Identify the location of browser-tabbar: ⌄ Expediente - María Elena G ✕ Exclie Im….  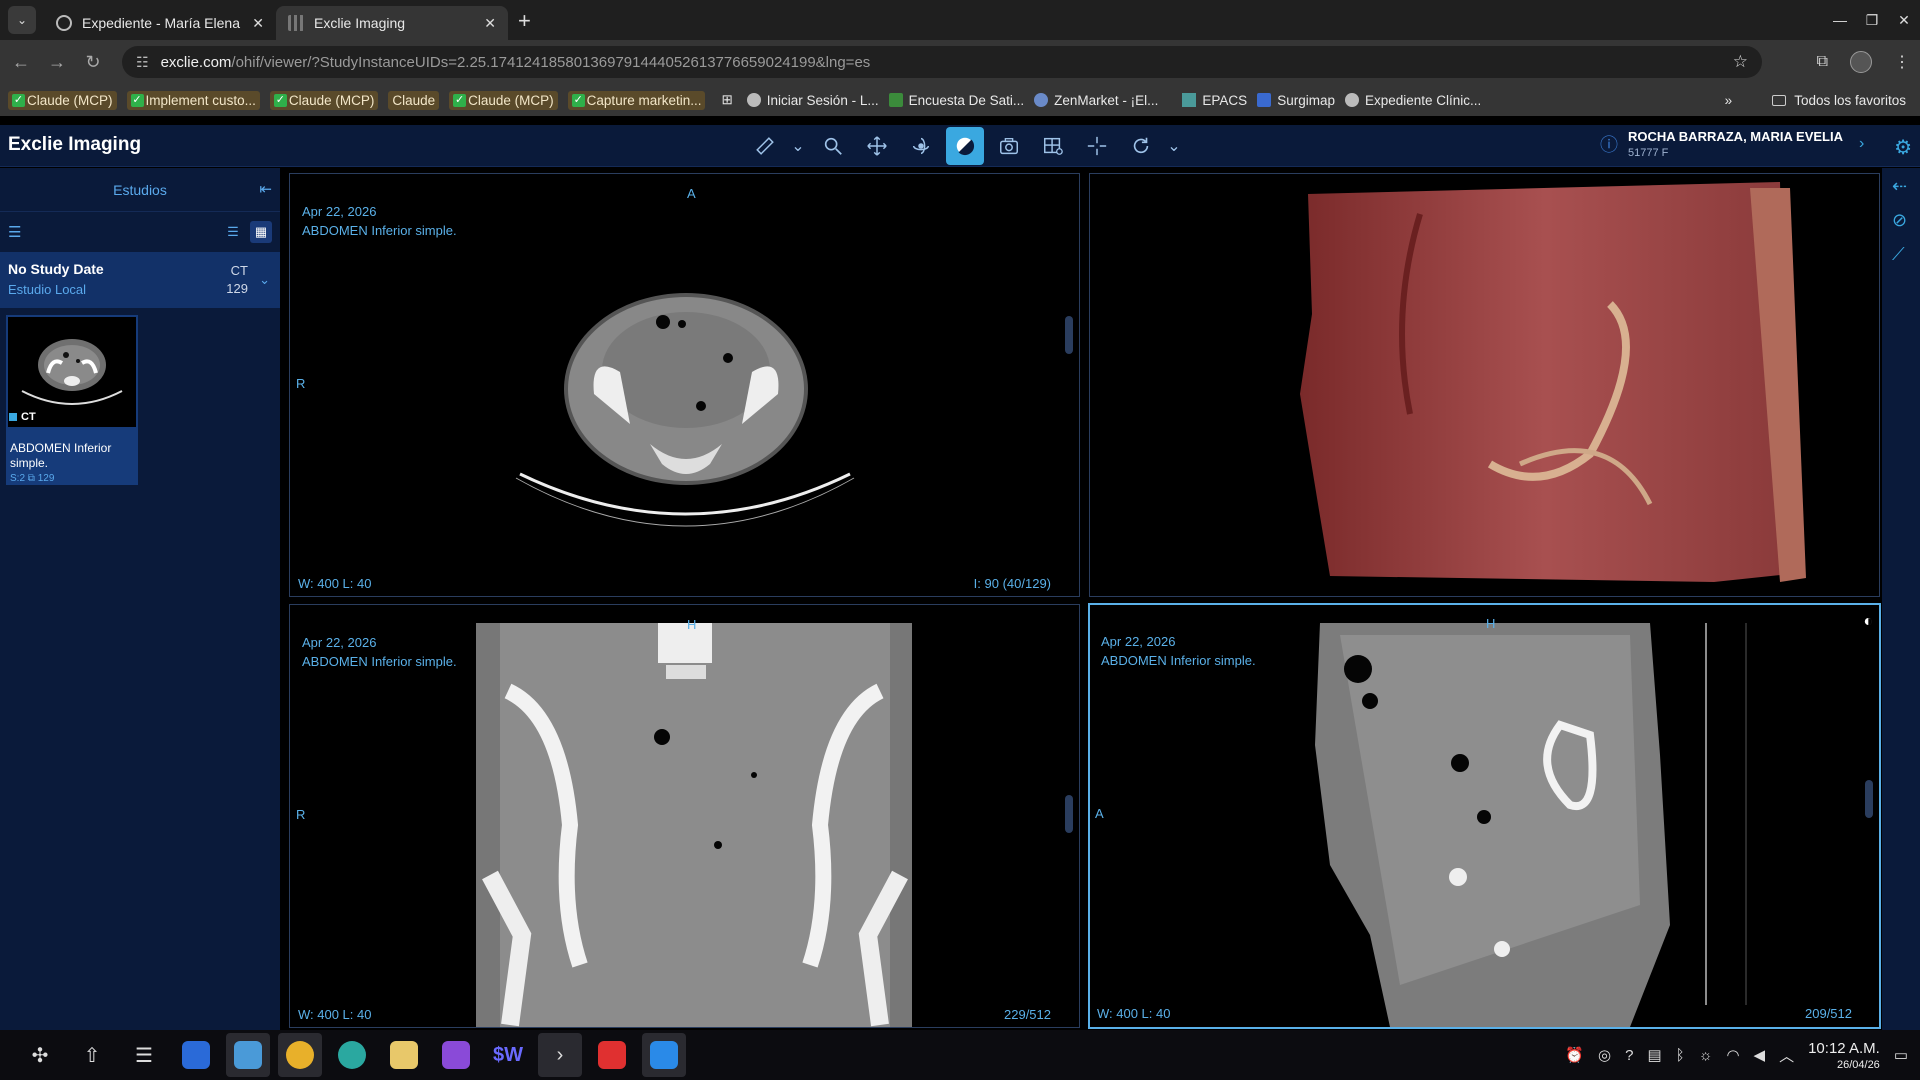
(960, 20).